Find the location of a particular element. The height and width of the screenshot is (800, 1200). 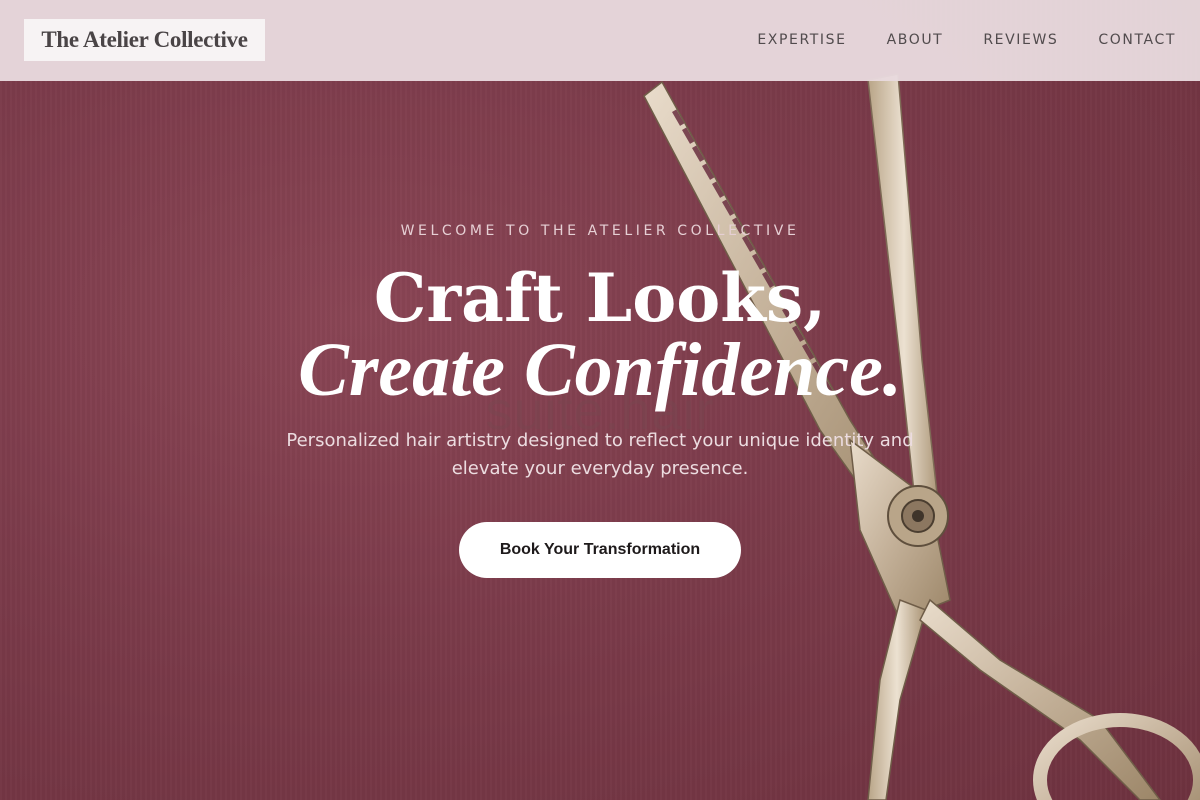

hero-eyebrow: WELCOME TO THE ATELIER COLLECTIVE is located at coordinates (600, 231).